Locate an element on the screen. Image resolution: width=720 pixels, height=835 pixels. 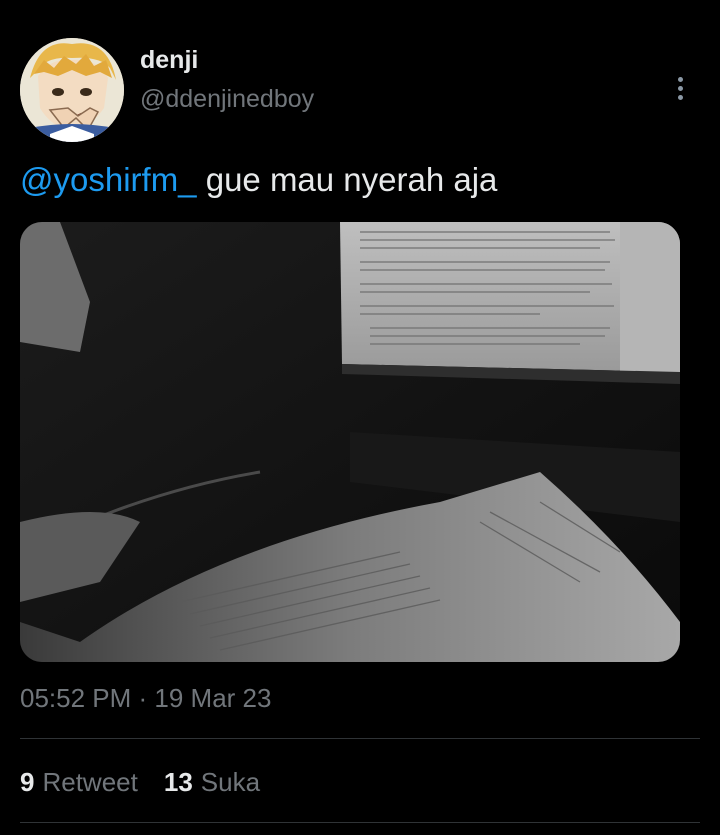
tweet-header: denji @ddenjinedboy is located at coordinates (360, 90).